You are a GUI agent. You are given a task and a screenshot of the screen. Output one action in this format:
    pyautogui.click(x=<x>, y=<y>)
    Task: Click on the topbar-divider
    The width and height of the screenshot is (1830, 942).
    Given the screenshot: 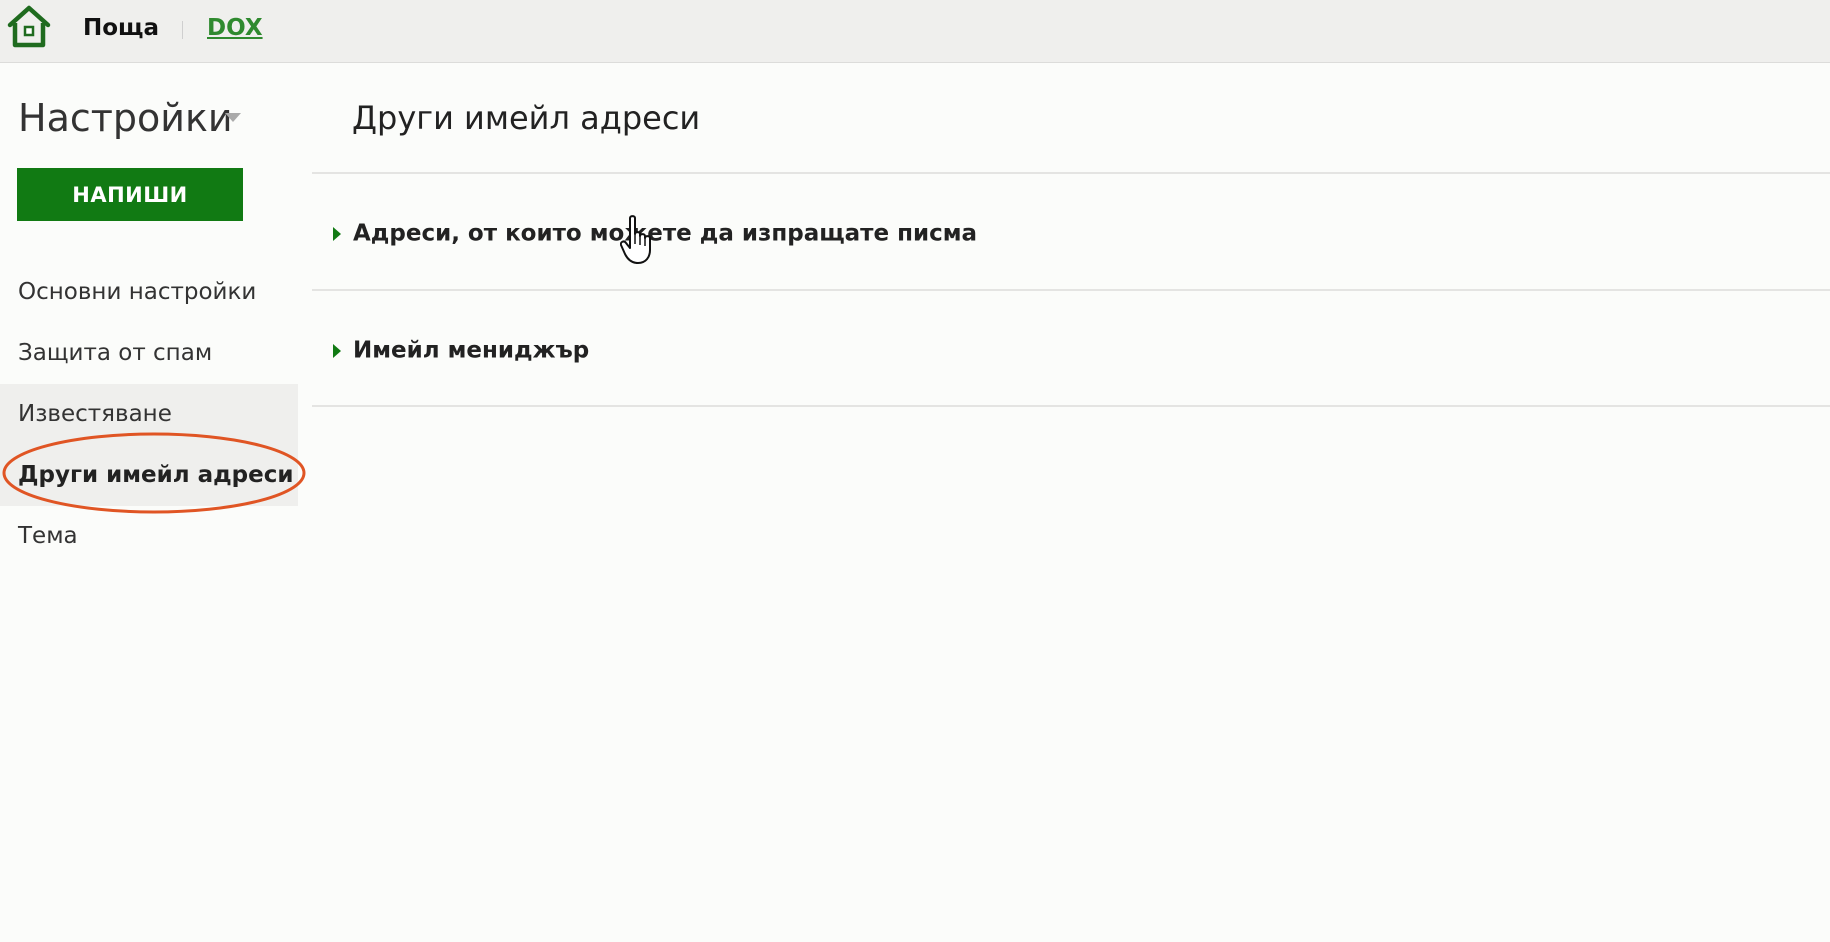 What is the action you would take?
    pyautogui.click(x=182, y=30)
    